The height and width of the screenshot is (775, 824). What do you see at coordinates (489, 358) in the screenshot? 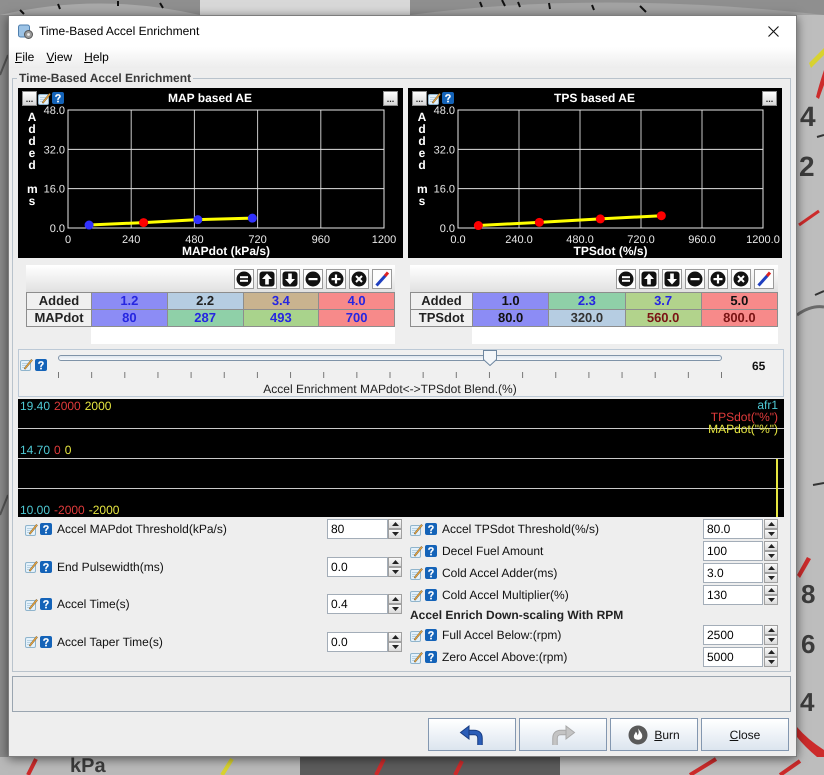
I see `slider-thumb` at bounding box center [489, 358].